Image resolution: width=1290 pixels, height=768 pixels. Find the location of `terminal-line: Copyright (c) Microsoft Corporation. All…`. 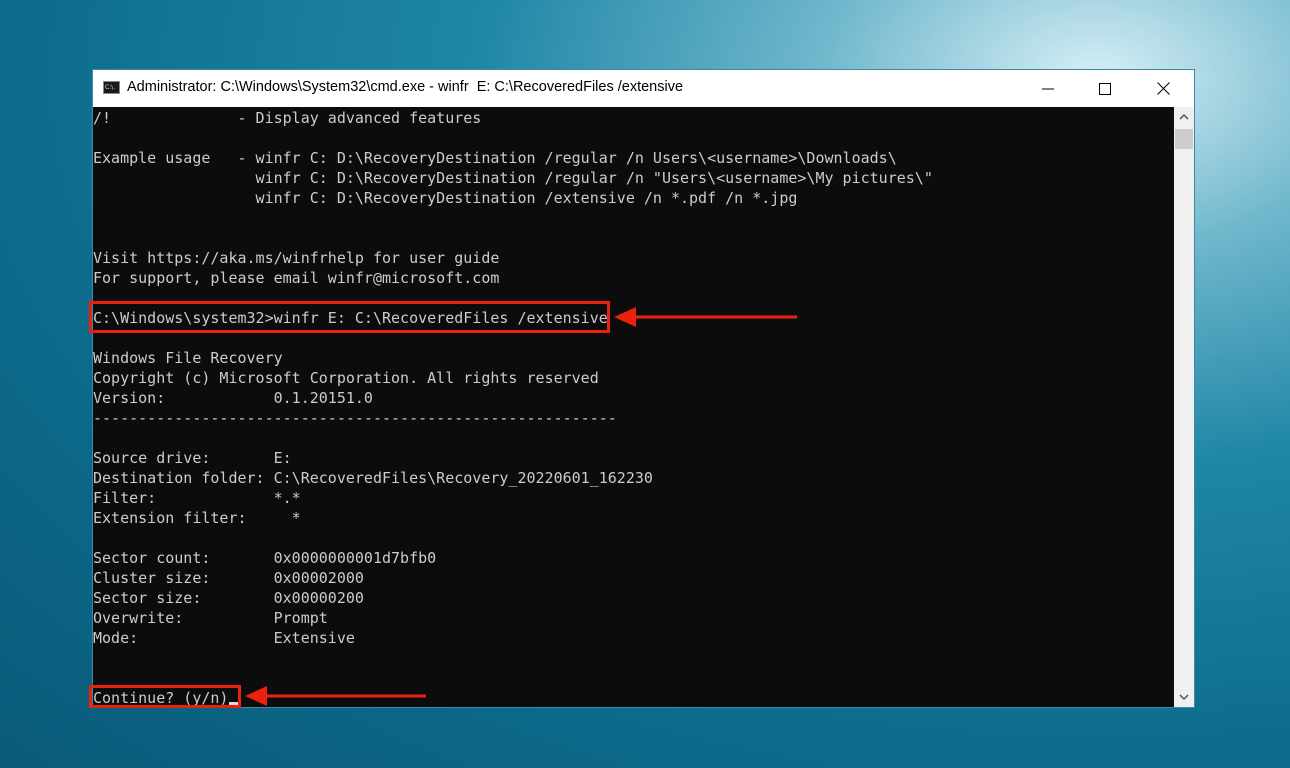

terminal-line: Copyright (c) Microsoft Corporation. All… is located at coordinates (346, 378).